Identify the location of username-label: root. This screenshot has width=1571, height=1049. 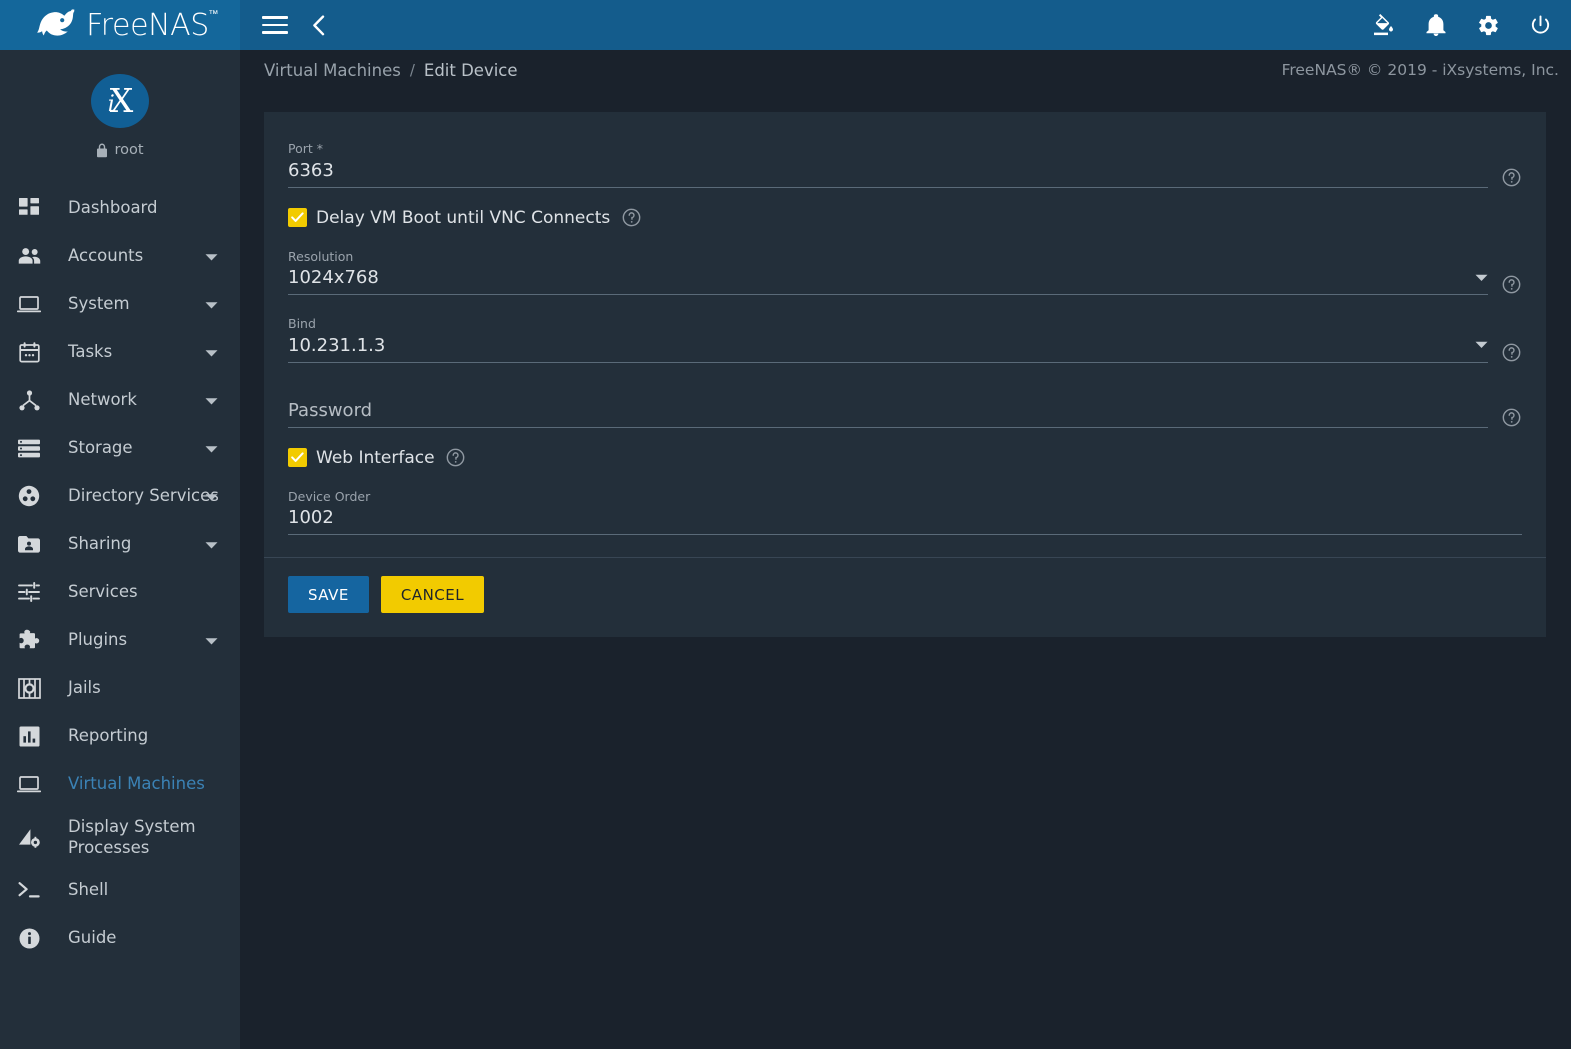
(129, 150).